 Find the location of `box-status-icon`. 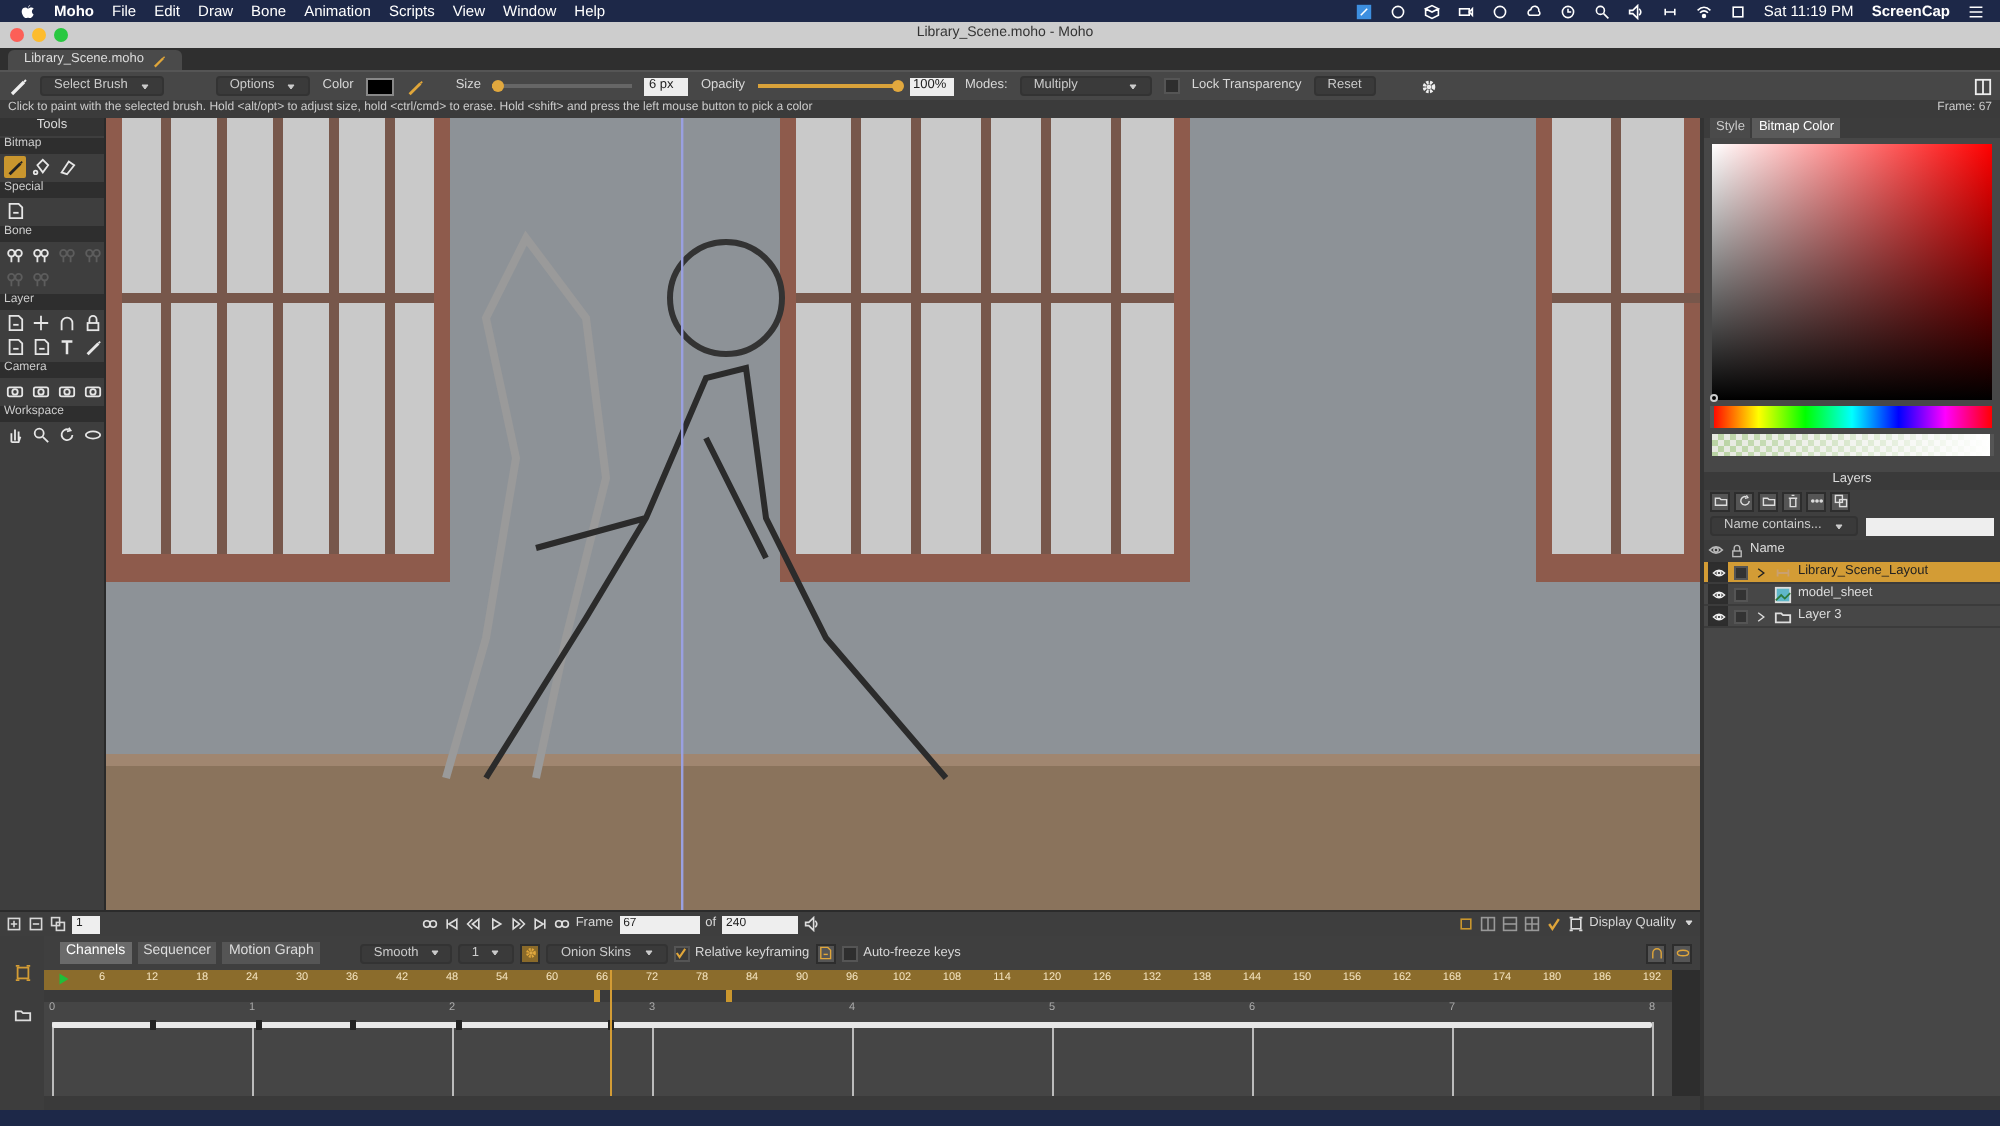

box-status-icon is located at coordinates (1431, 11).